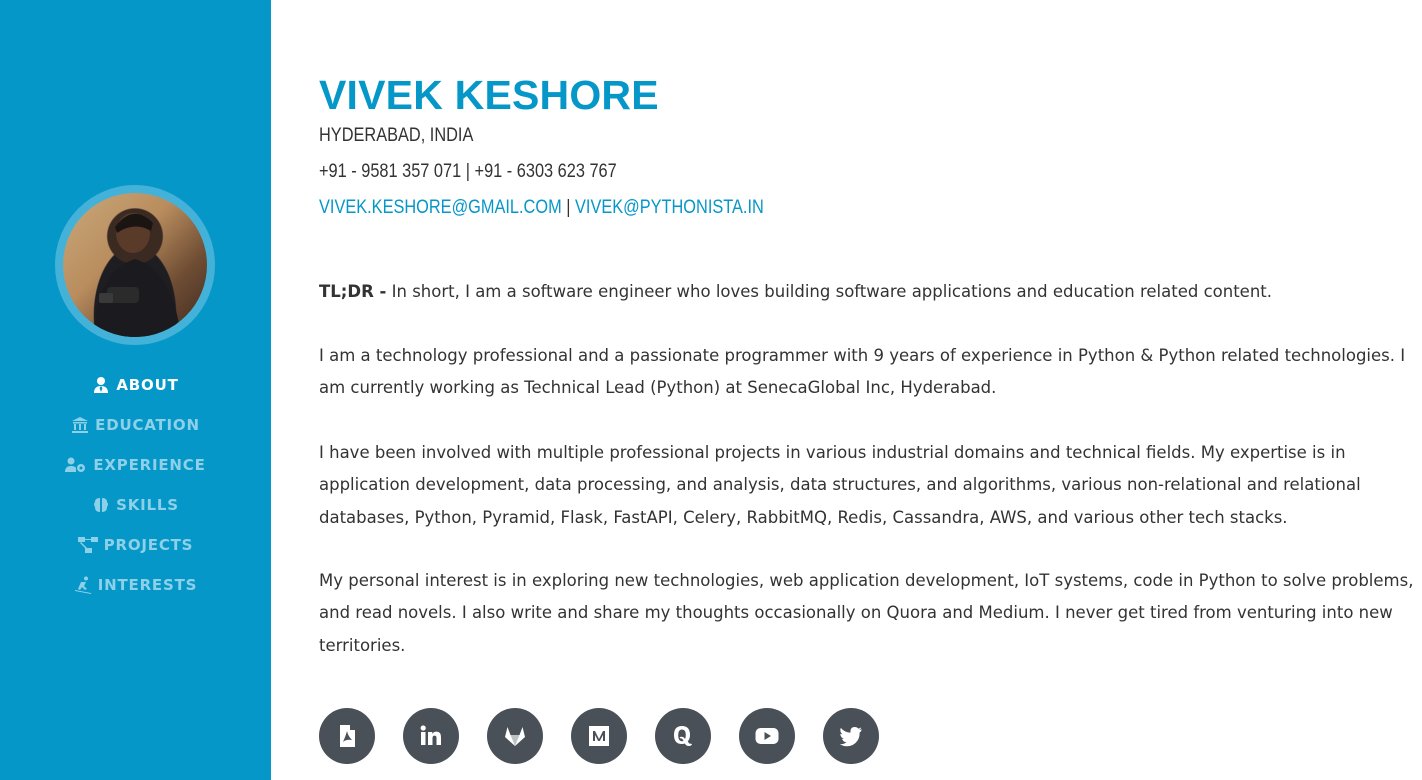  I want to click on linkedin-icon, so click(430, 735).